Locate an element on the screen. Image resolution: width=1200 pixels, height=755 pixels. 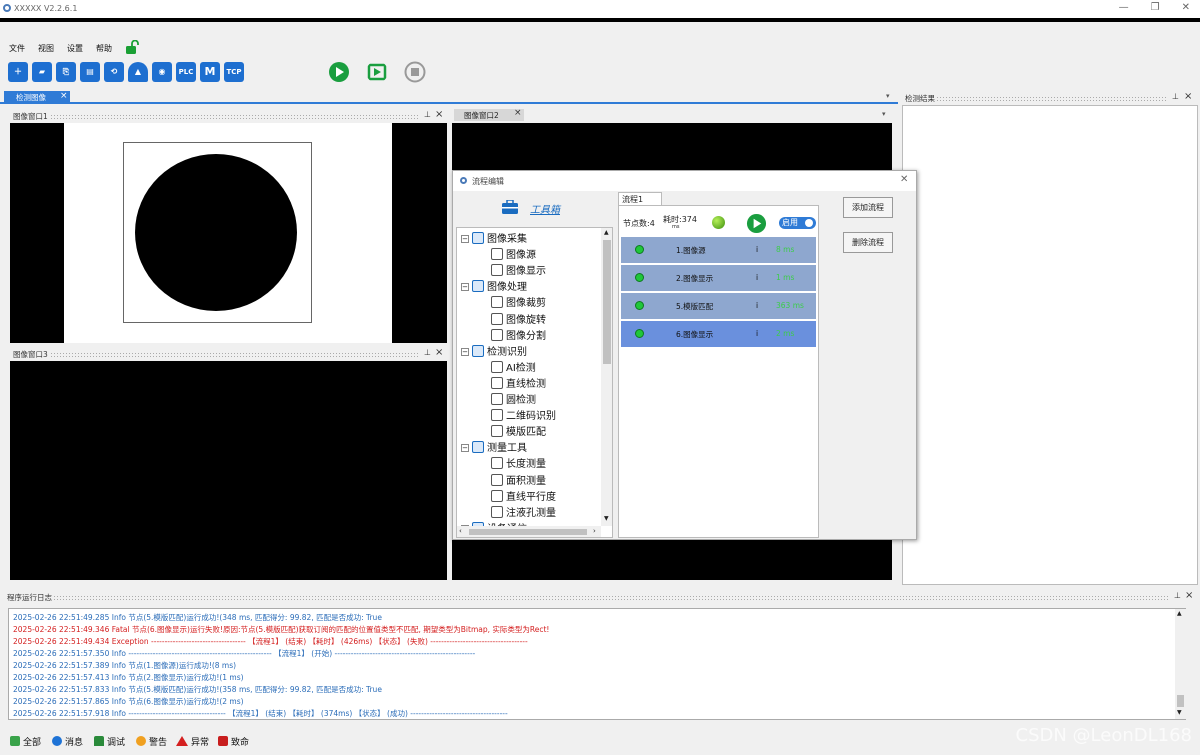
add-flow-button: 添加流程 is located at coordinates (868, 207).